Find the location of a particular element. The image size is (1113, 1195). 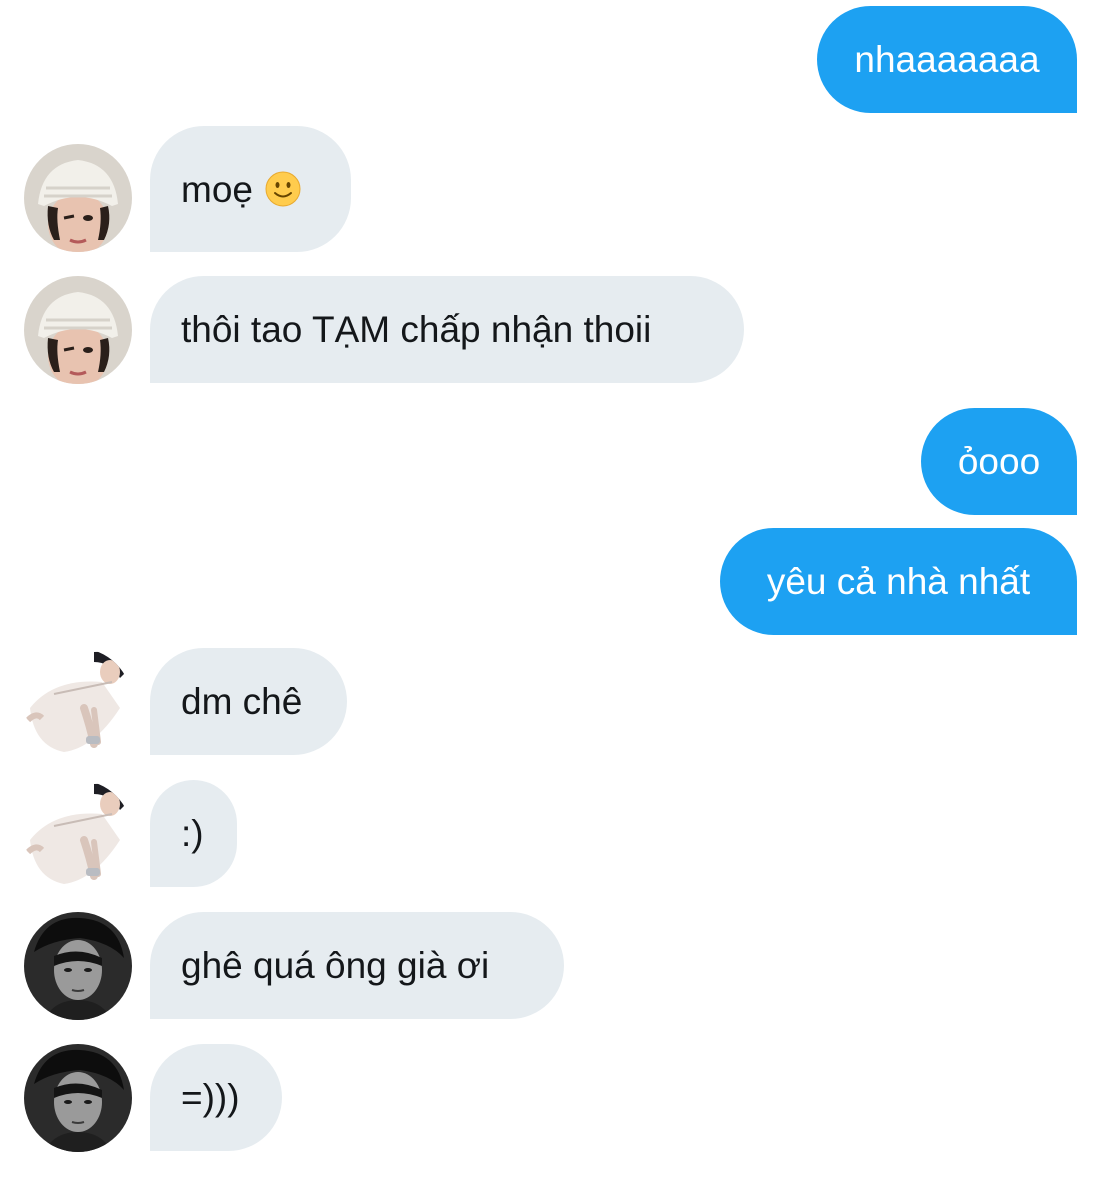

message-text: moẹ is located at coordinates (217, 189).